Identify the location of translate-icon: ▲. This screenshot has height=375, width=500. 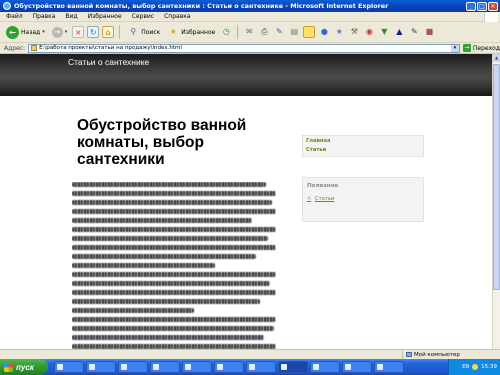
(399, 32).